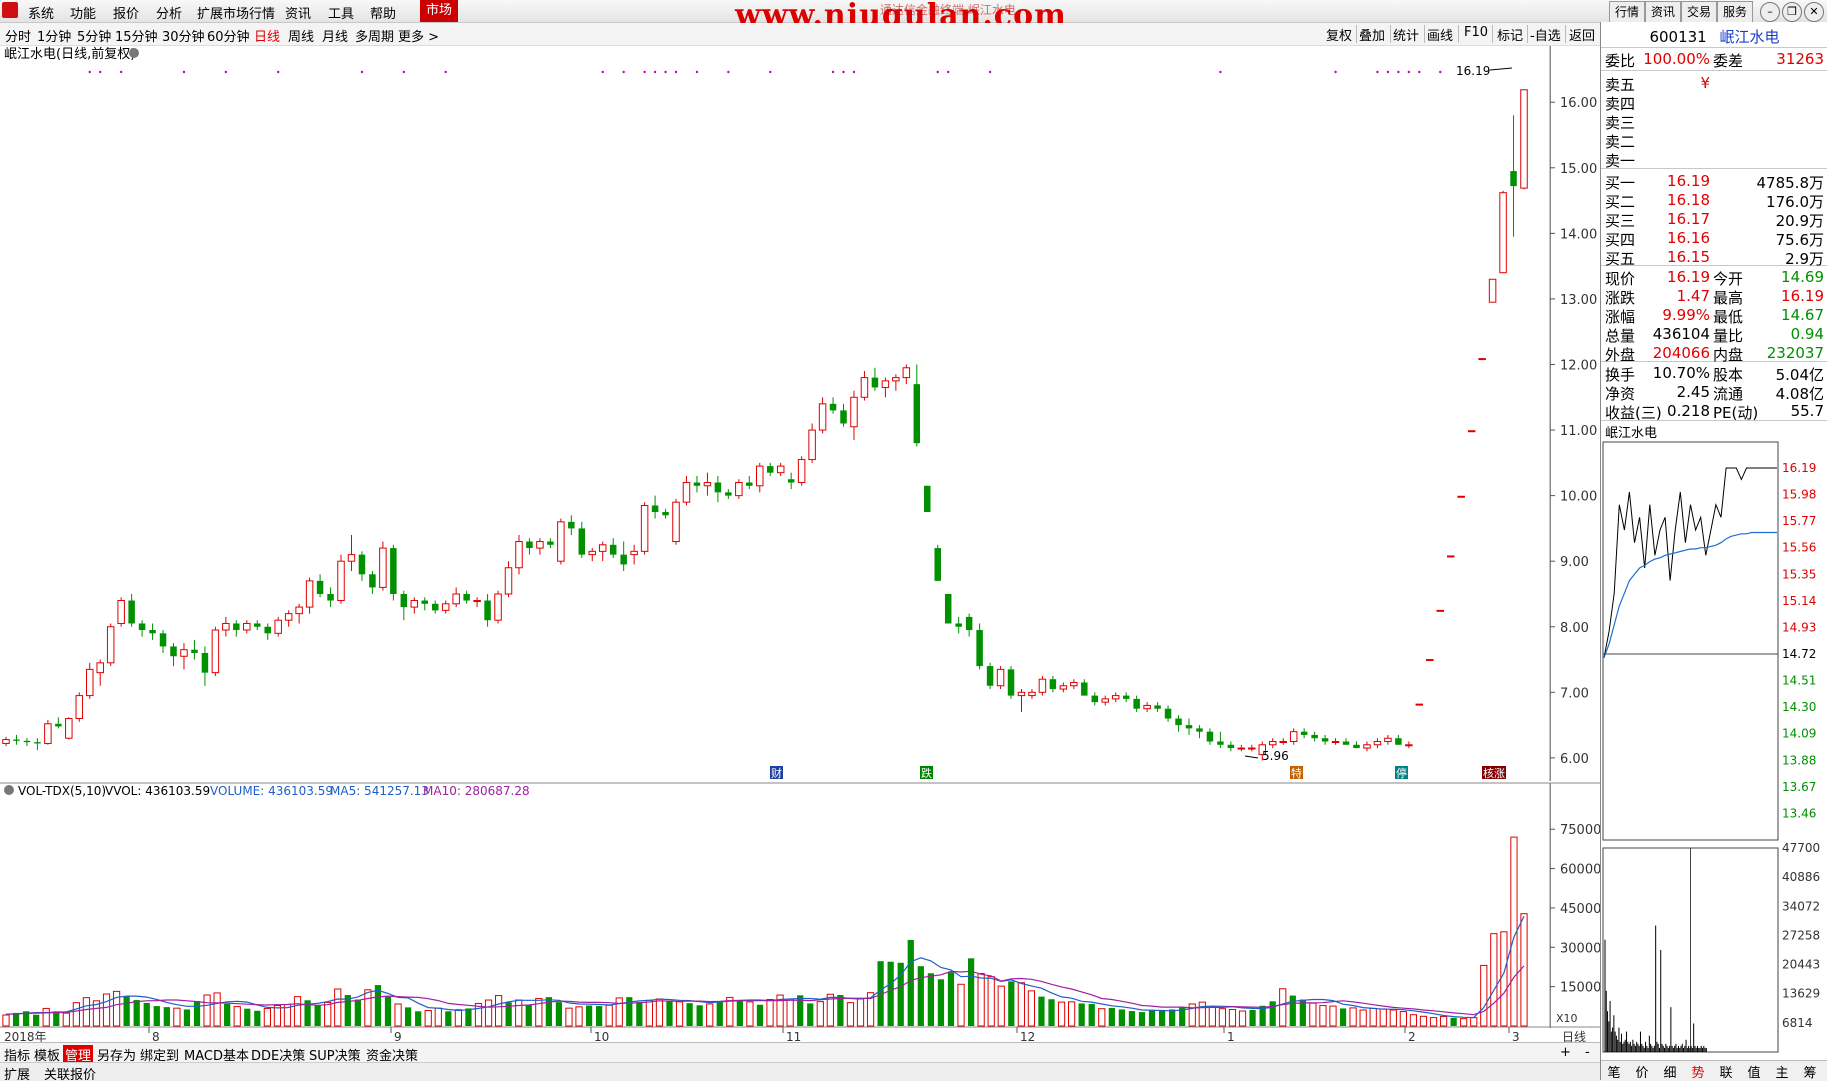 The width and height of the screenshot is (1827, 1083). I want to click on sell-row-4: 卖四, so click(1714, 103).